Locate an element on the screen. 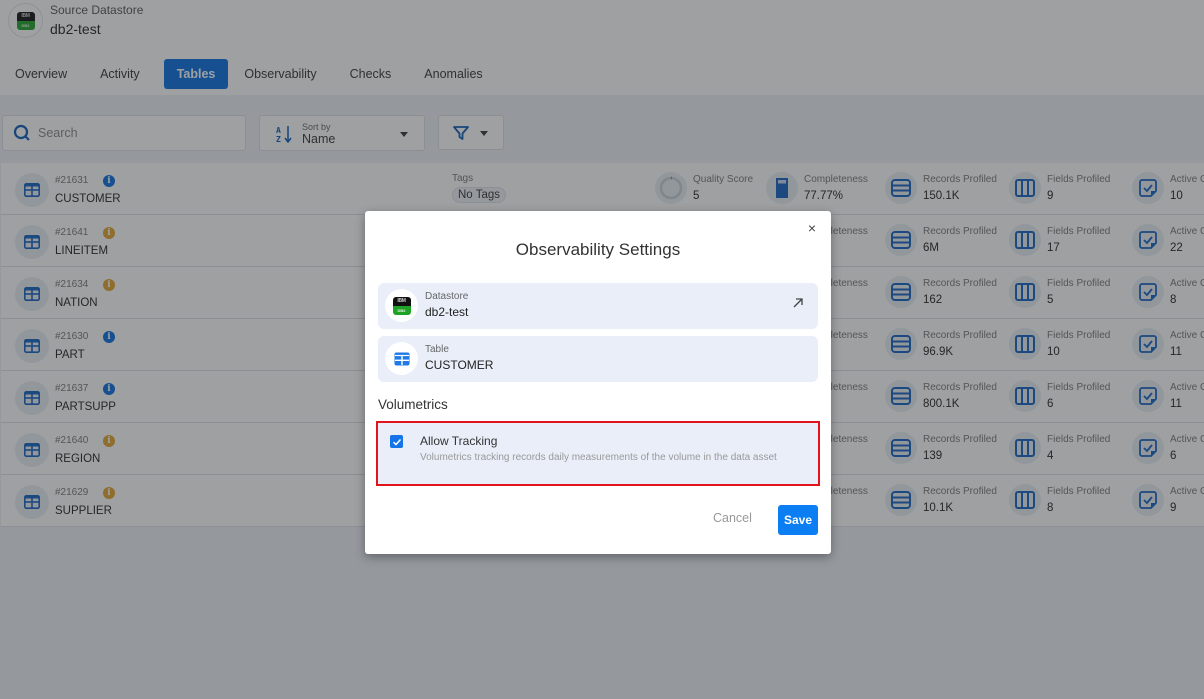 This screenshot has width=1204, height=699. datastore-logo: IBM DB2 is located at coordinates (401, 305).